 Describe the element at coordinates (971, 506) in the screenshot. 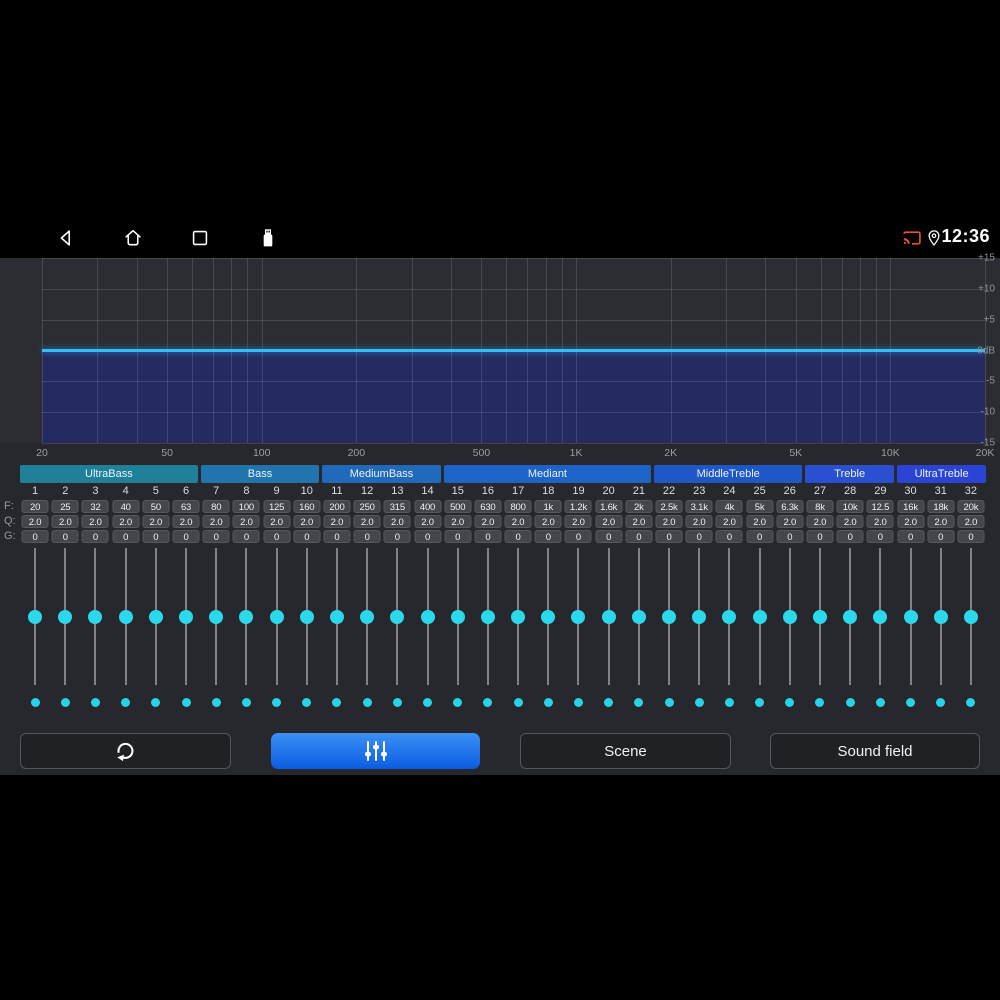

I see `channel-32-f-value: 20k` at that location.